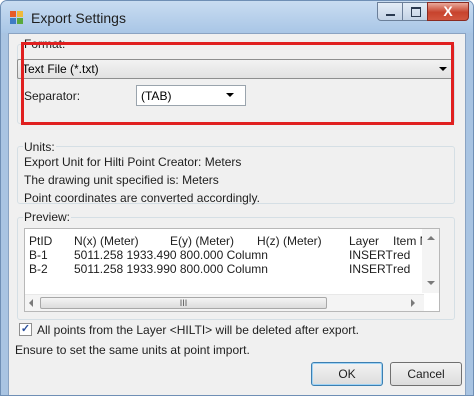  Describe the element at coordinates (40, 241) in the screenshot. I see `column-header: PtID` at that location.